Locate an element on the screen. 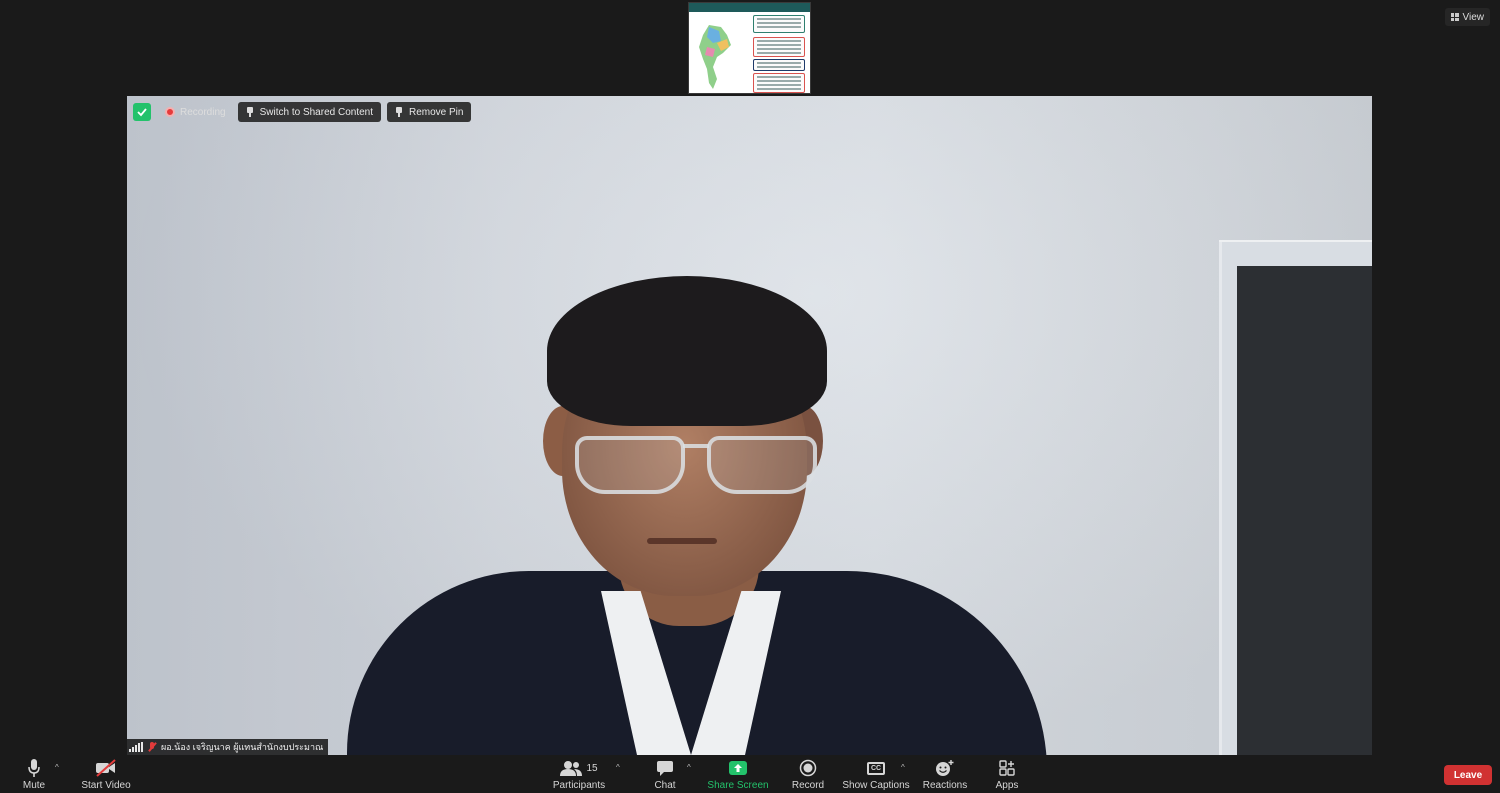 The image size is (1500, 793). record-label: Record is located at coordinates (808, 785).